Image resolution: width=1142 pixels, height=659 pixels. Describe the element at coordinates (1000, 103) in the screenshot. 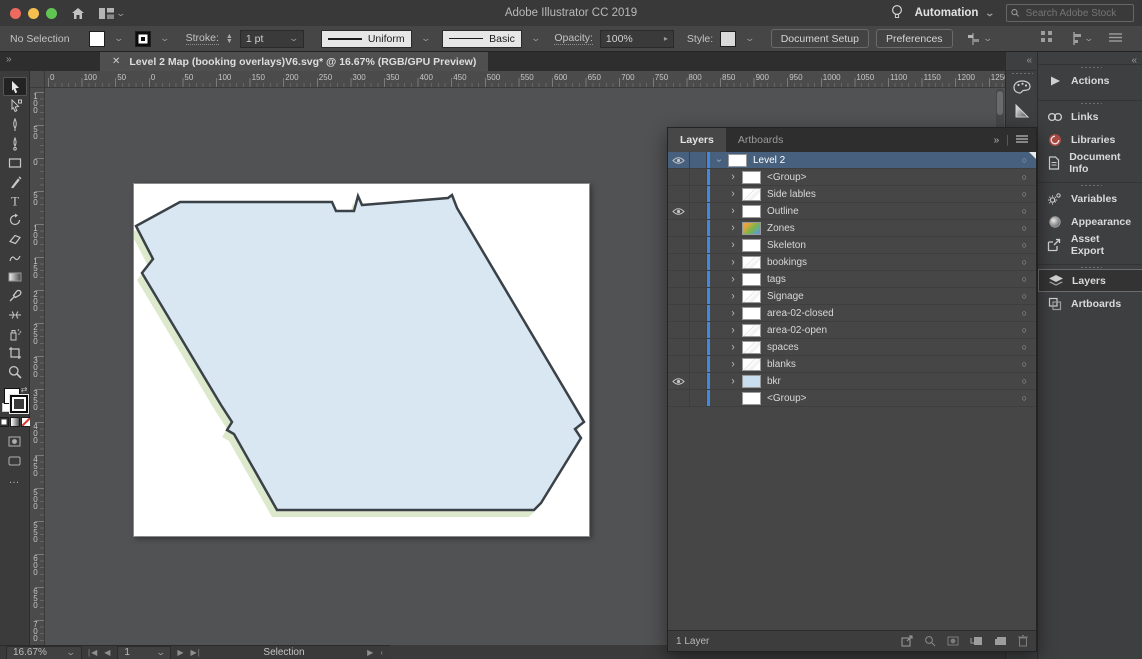

I see `scrollbar-thumb` at that location.